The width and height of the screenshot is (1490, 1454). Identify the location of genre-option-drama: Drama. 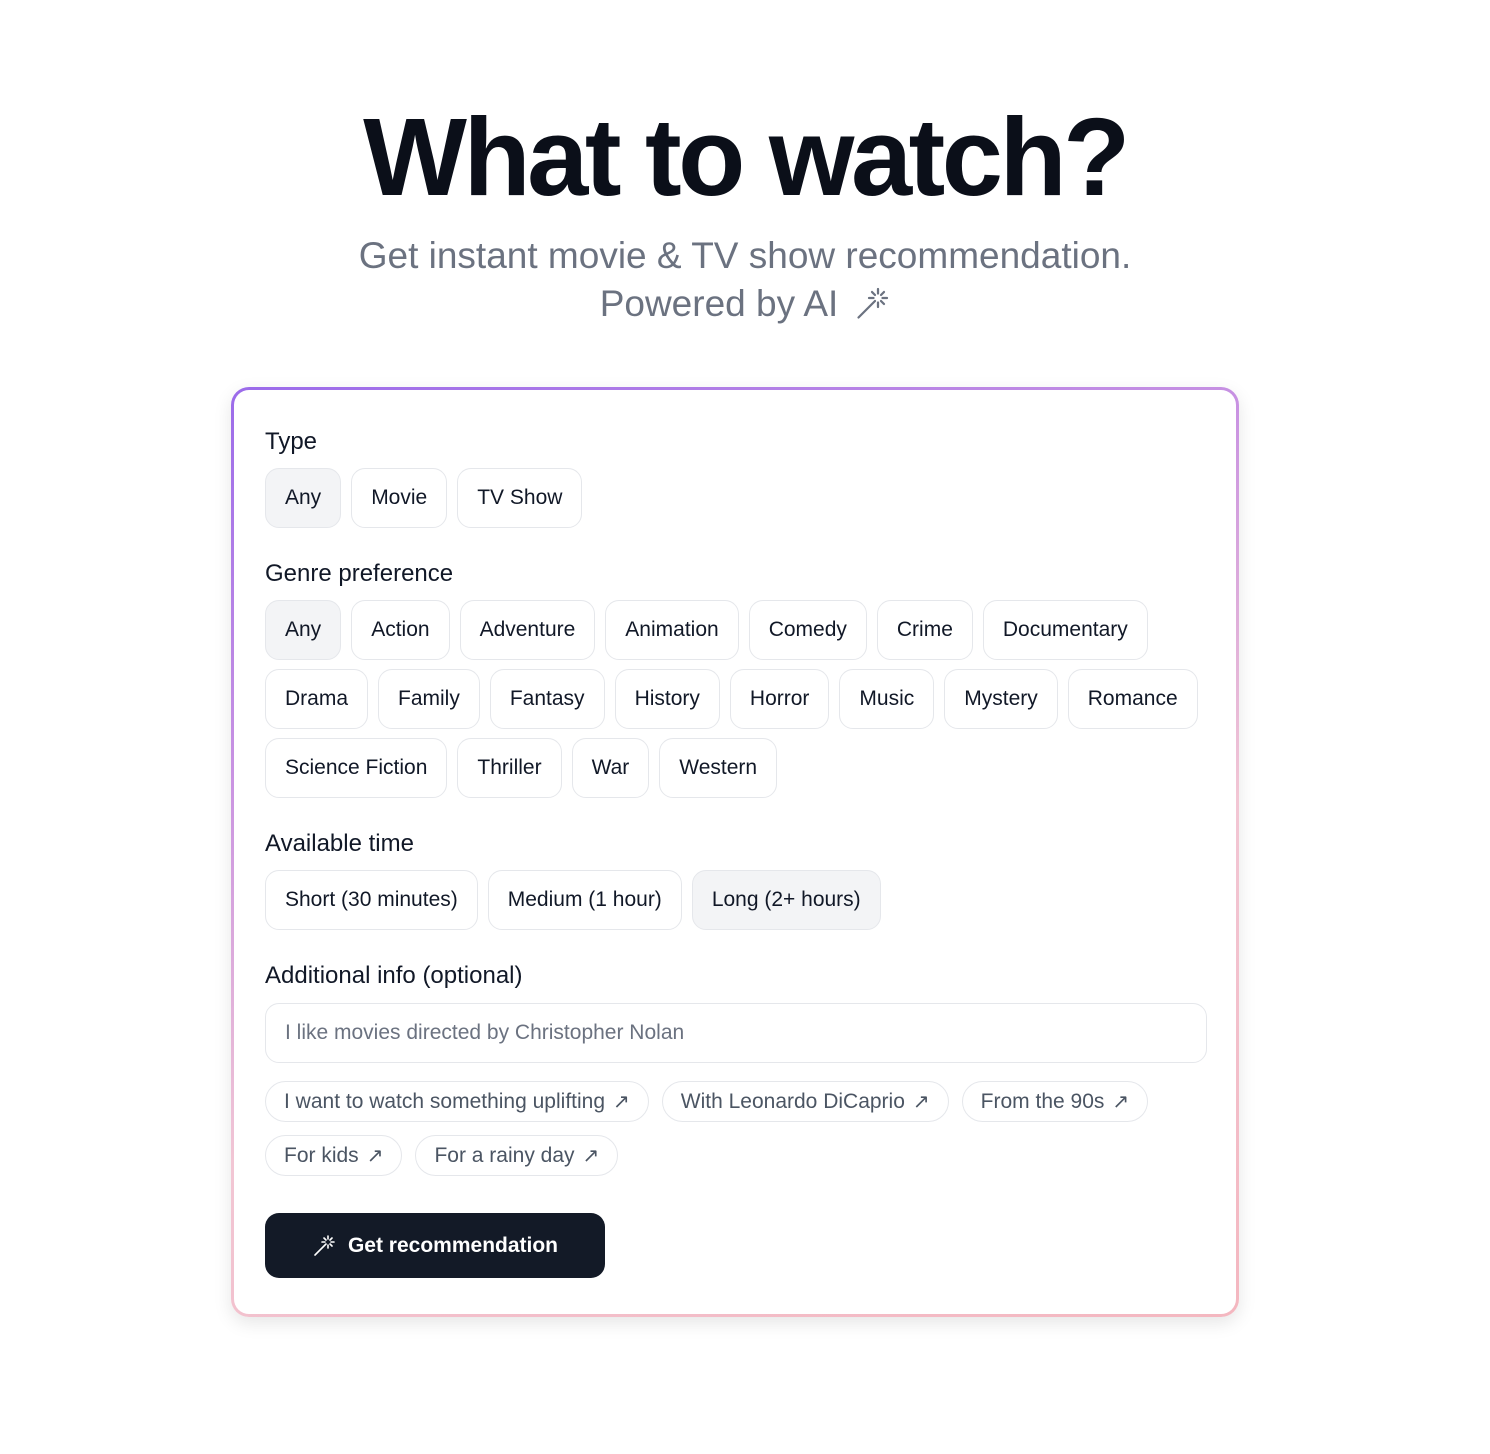
(317, 699).